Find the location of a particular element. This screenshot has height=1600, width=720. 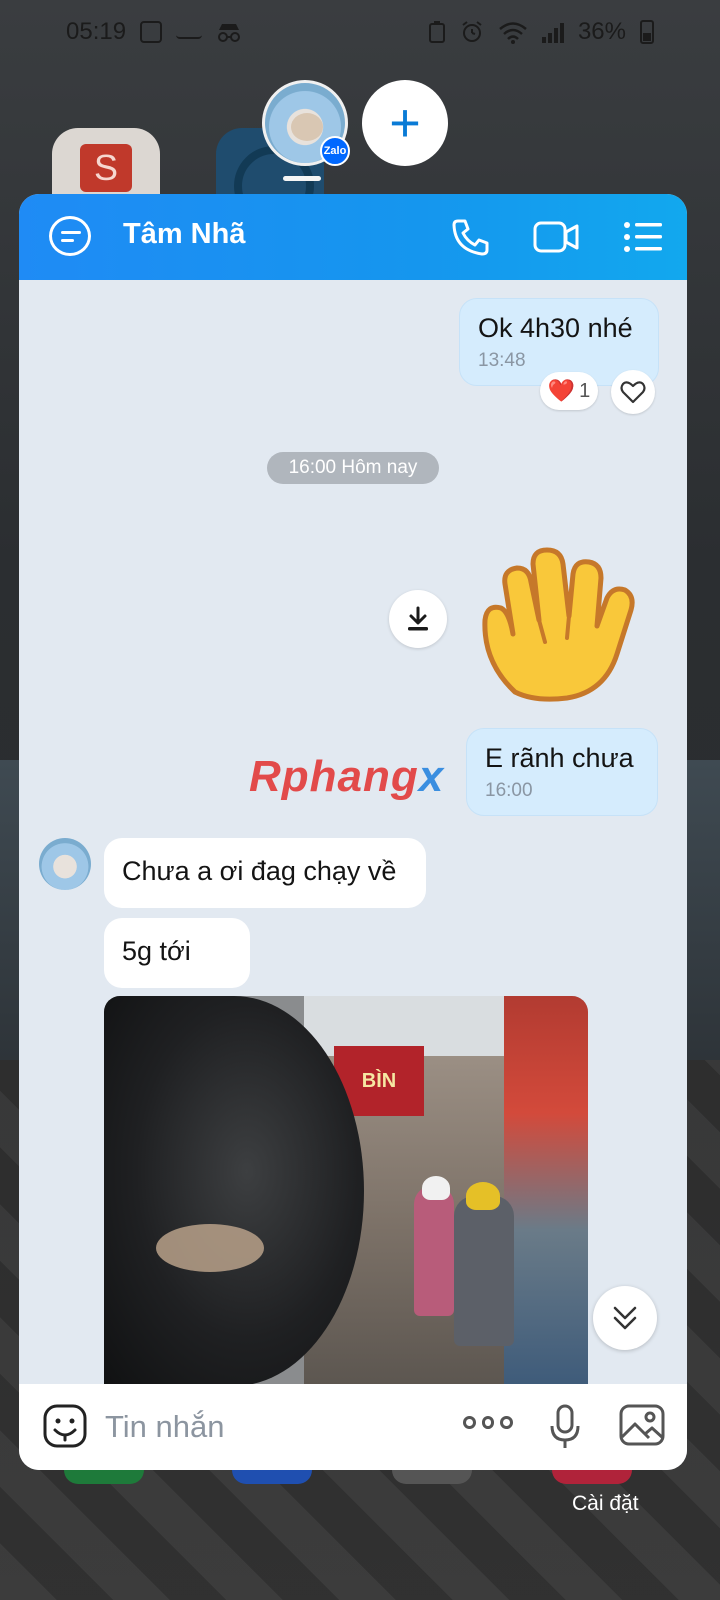

photo-shopfront is located at coordinates (546, 1190).